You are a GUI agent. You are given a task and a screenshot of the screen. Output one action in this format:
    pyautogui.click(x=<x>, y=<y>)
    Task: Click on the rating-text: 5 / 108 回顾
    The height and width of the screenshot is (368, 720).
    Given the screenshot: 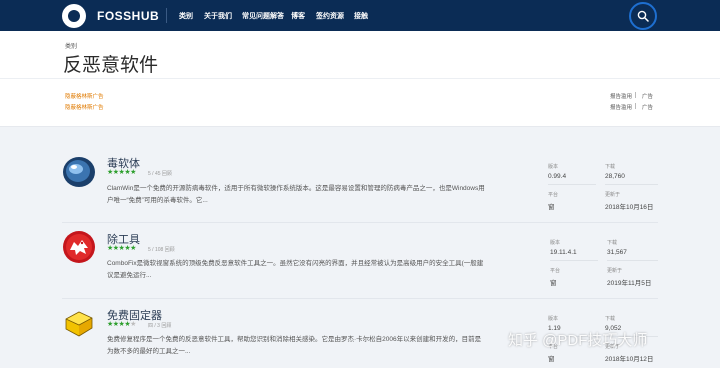 What is the action you would take?
    pyautogui.click(x=161, y=250)
    